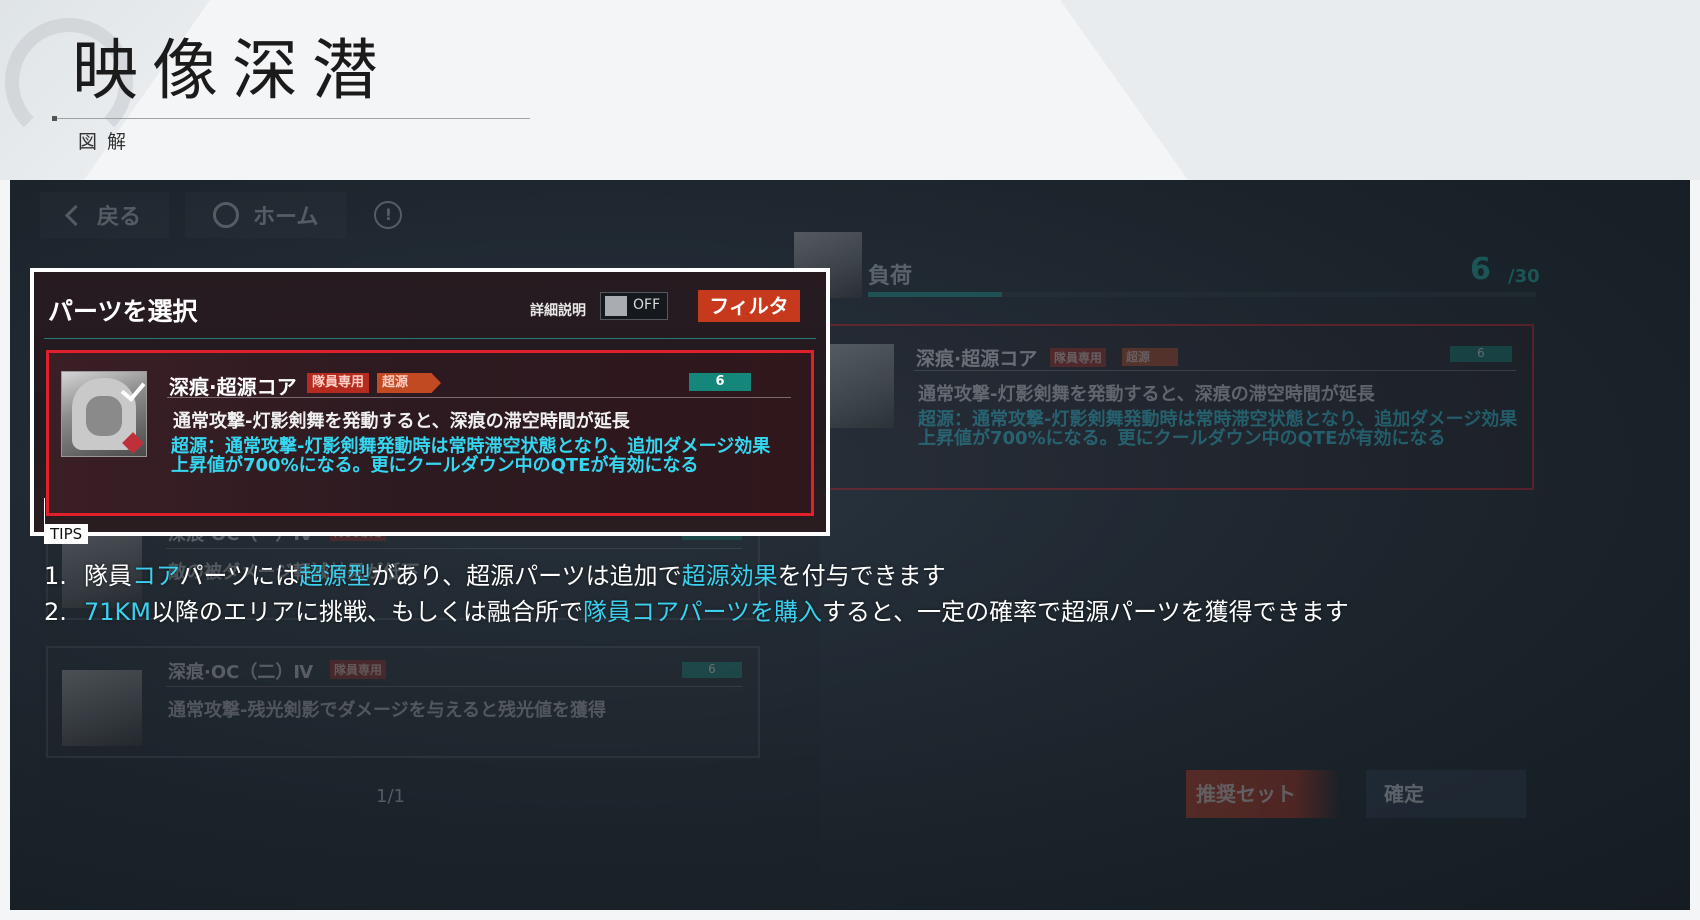 This screenshot has height=920, width=1700. I want to click on tips-text: パーツには, so click(239, 576).